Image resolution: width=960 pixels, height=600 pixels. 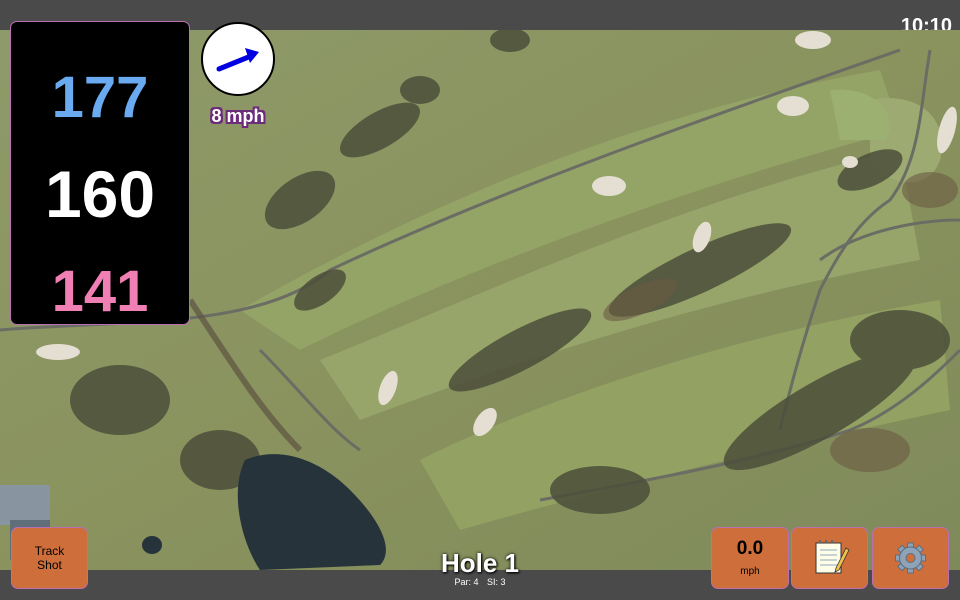 What do you see at coordinates (480, 563) in the screenshot?
I see `hole-title: Hole 1` at bounding box center [480, 563].